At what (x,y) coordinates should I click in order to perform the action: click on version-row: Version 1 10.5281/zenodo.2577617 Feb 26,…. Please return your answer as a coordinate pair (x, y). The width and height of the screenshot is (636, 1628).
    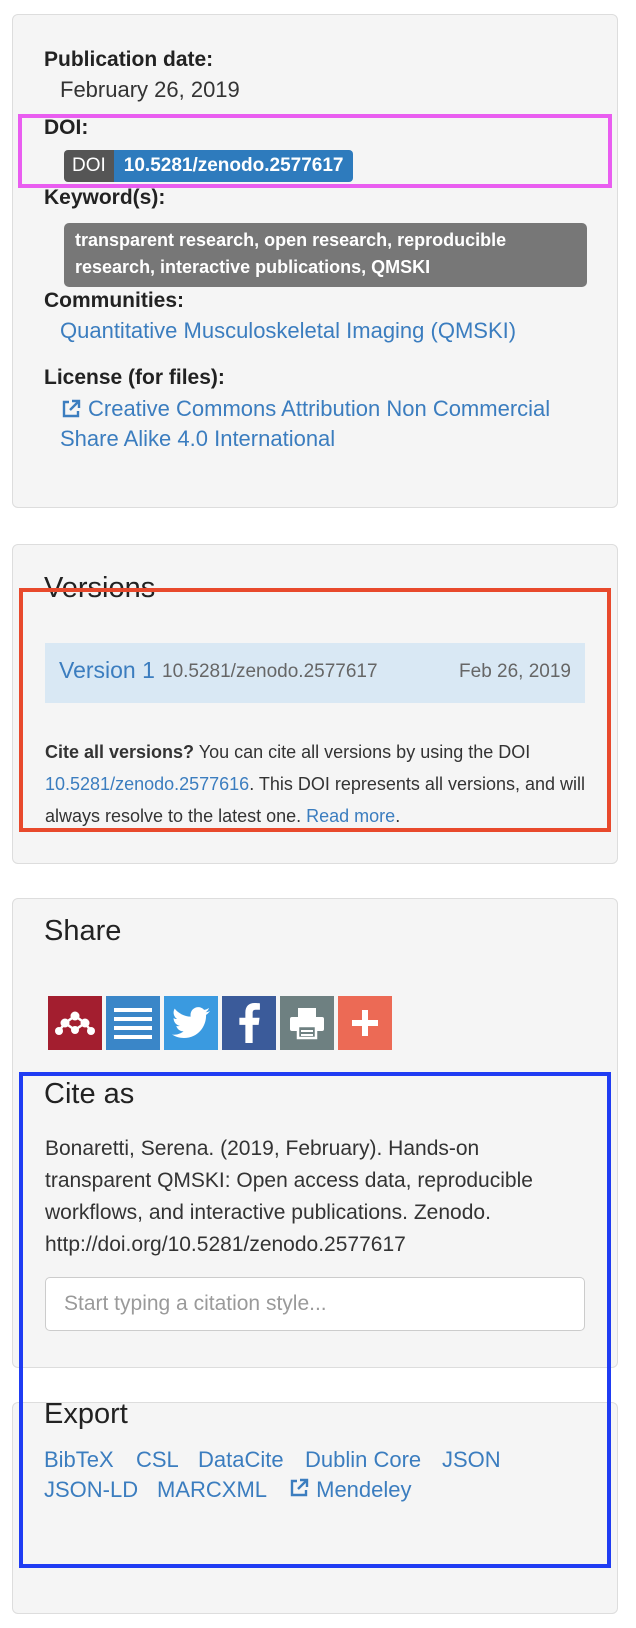
    Looking at the image, I should click on (315, 673).